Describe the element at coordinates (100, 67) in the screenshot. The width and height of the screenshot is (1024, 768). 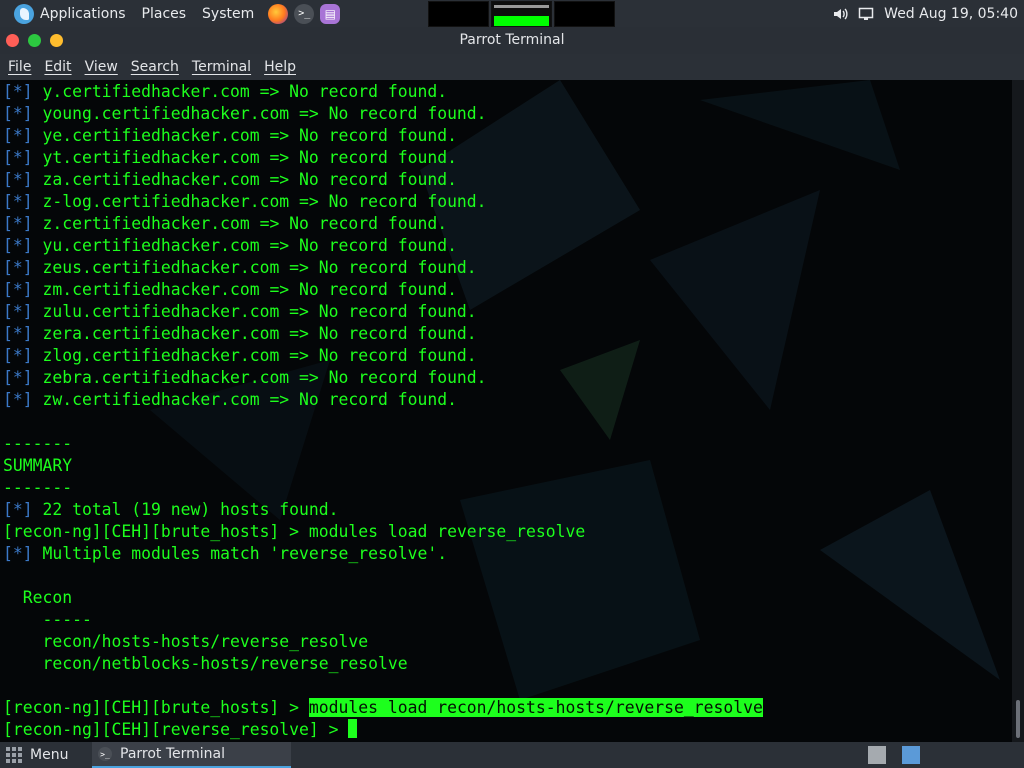
I see `menu-view: View` at that location.